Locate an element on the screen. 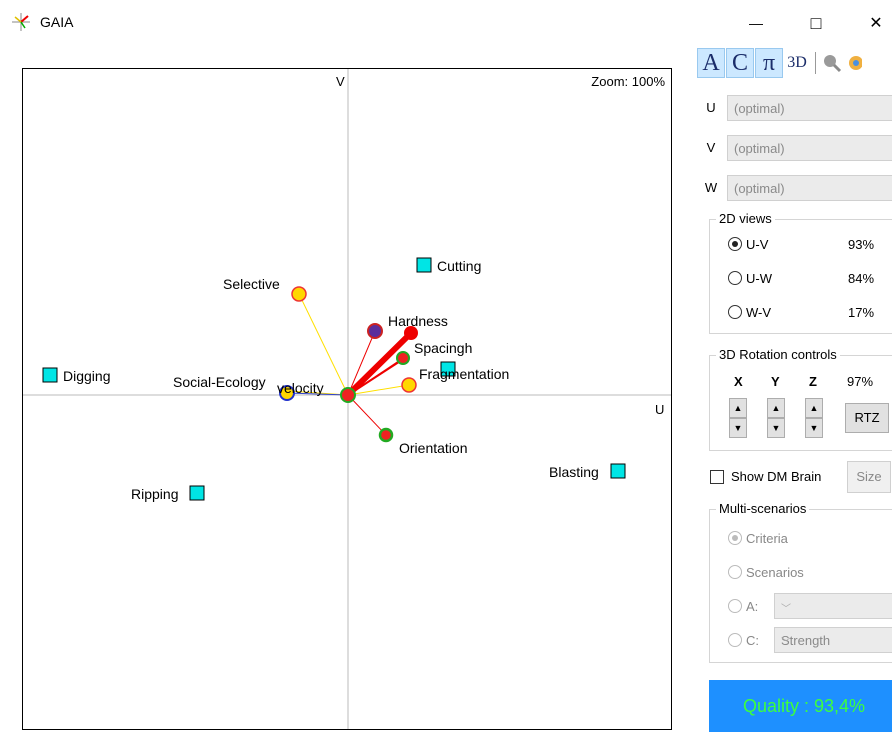 This screenshot has width=892, height=732. toolbar: A C π 3D is located at coordinates (779, 63).